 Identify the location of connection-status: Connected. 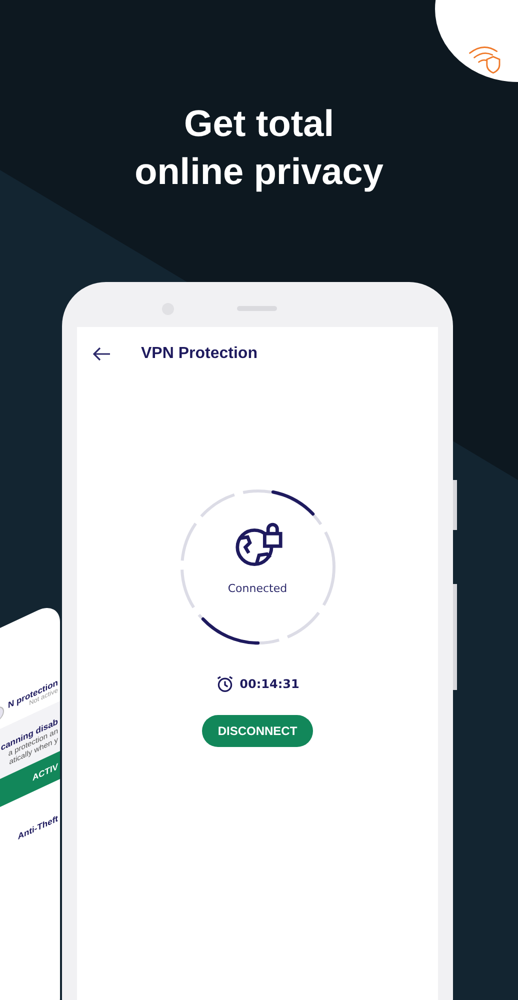
(257, 588).